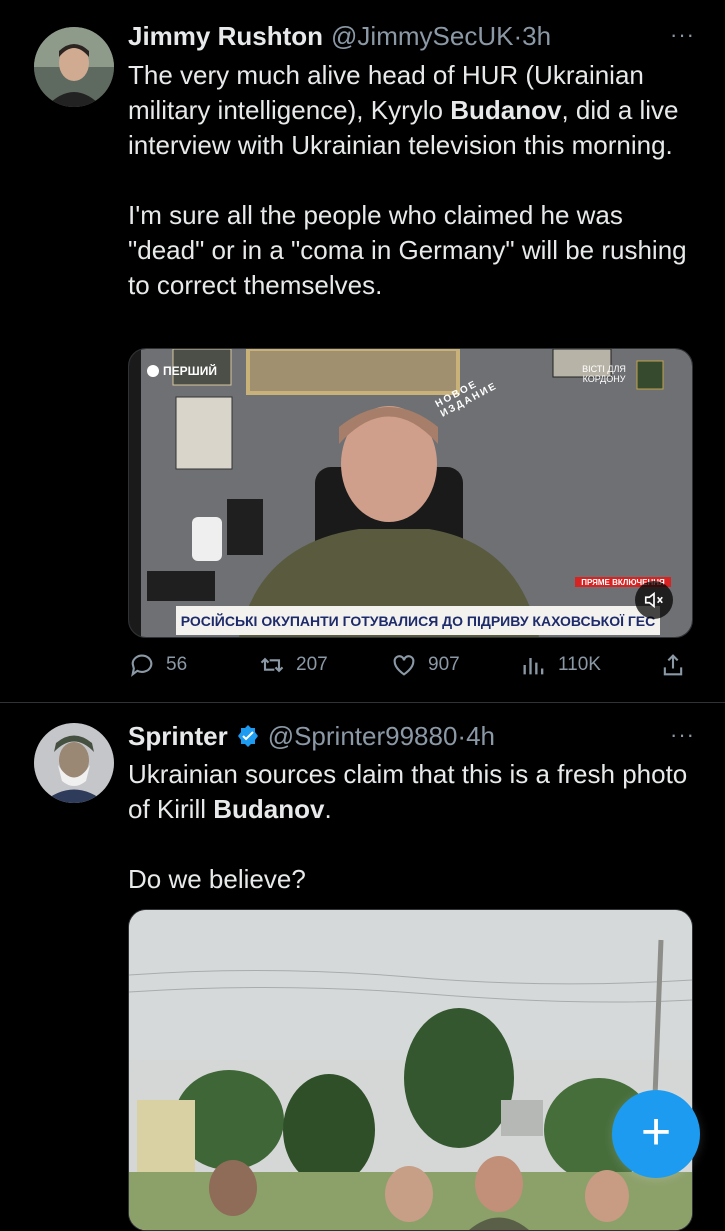 The width and height of the screenshot is (725, 1231). I want to click on compose-button: +, so click(656, 1134).